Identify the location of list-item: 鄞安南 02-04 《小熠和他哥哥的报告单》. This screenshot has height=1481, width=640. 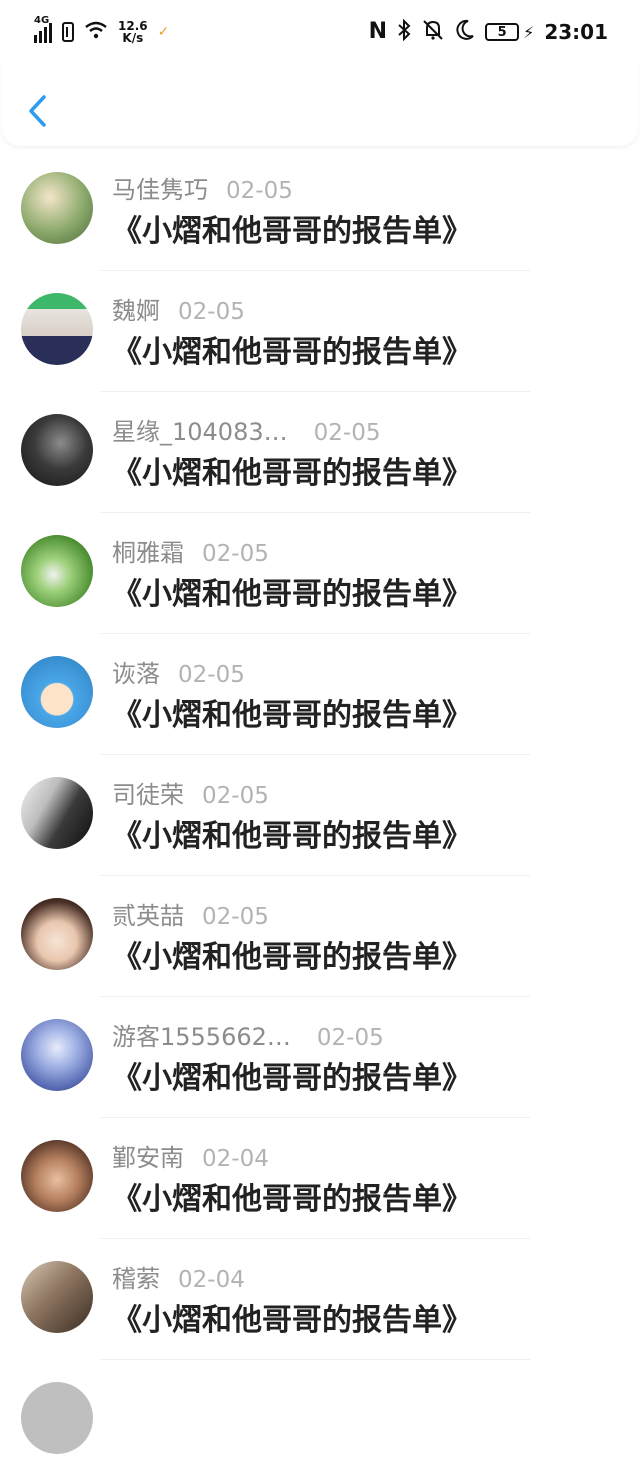
(320, 1178).